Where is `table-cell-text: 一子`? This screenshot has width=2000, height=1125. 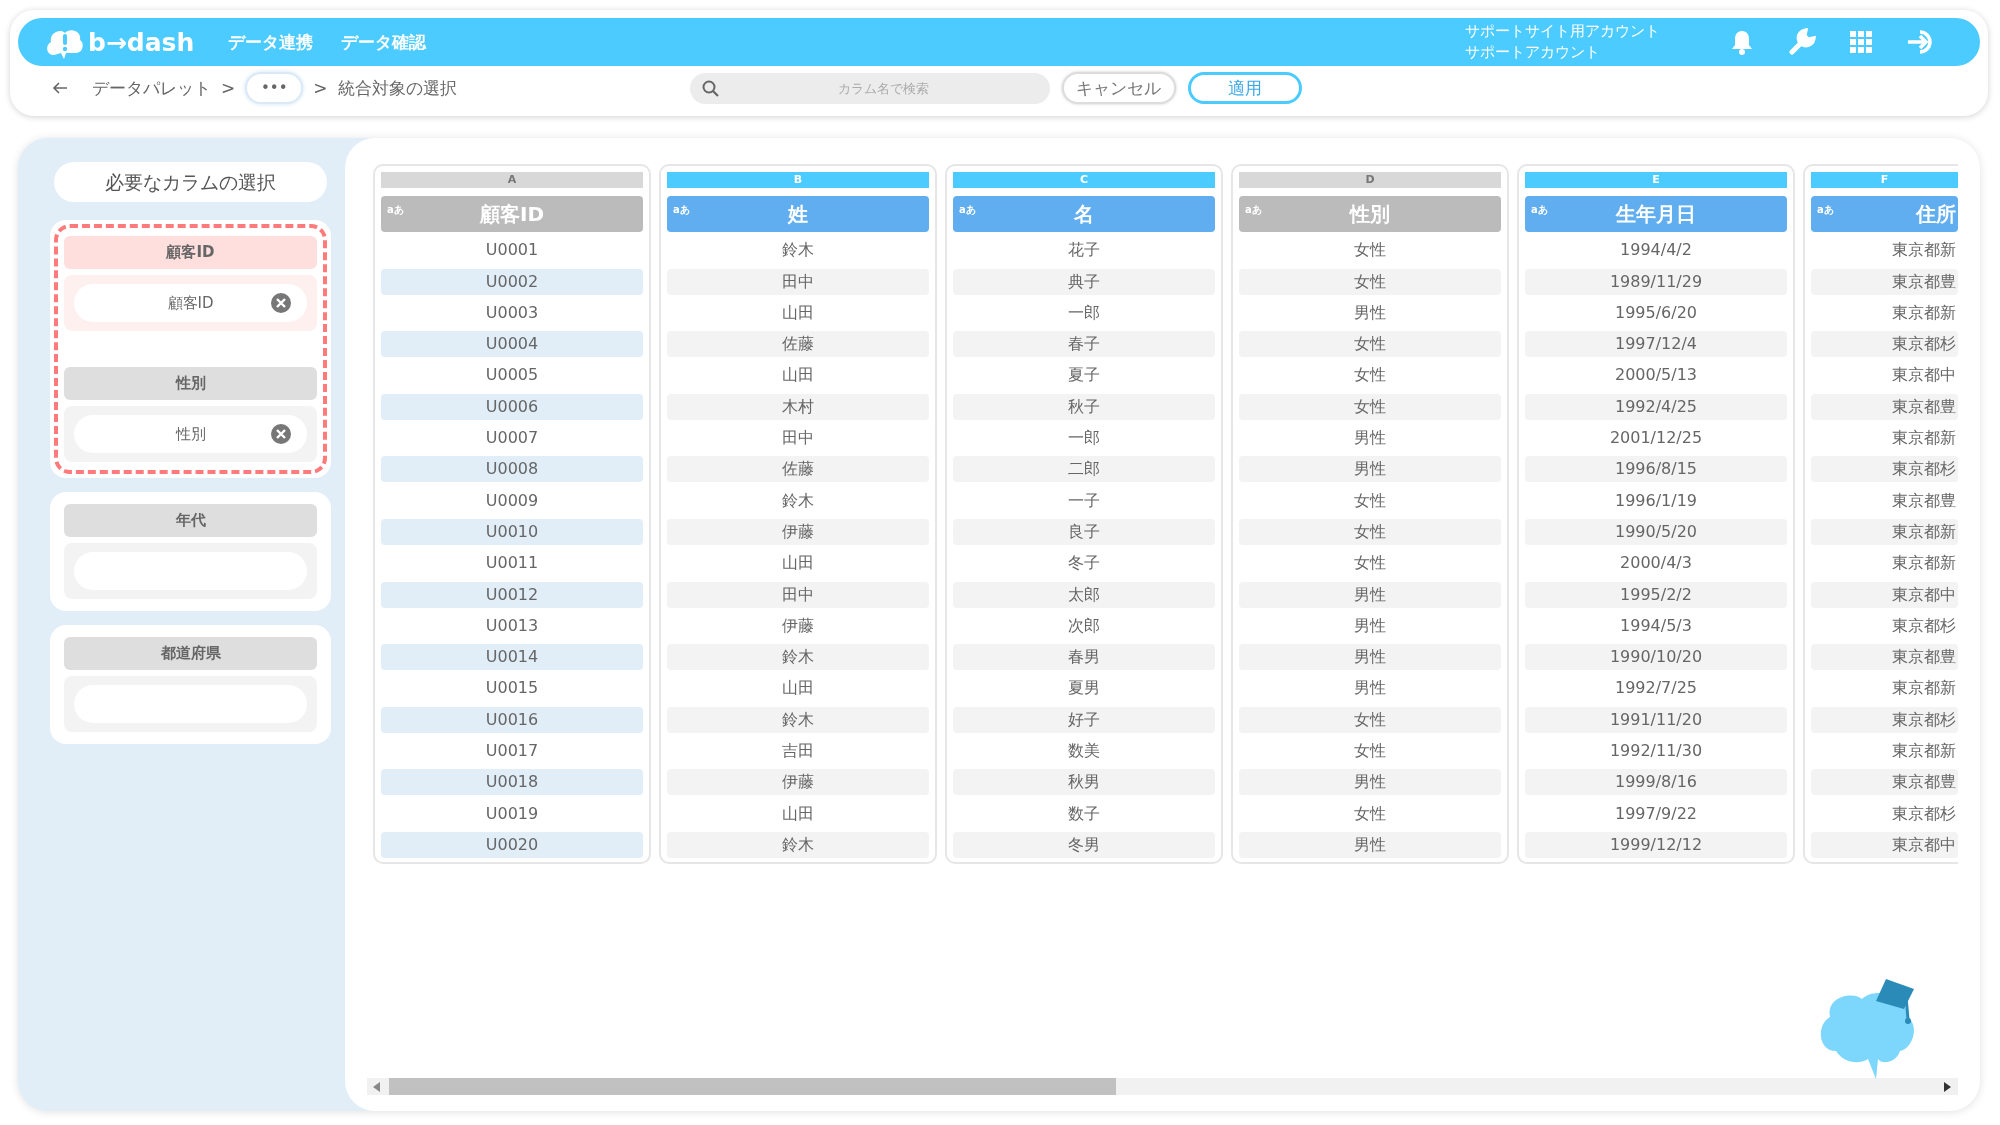
table-cell-text: 一子 is located at coordinates (1084, 500).